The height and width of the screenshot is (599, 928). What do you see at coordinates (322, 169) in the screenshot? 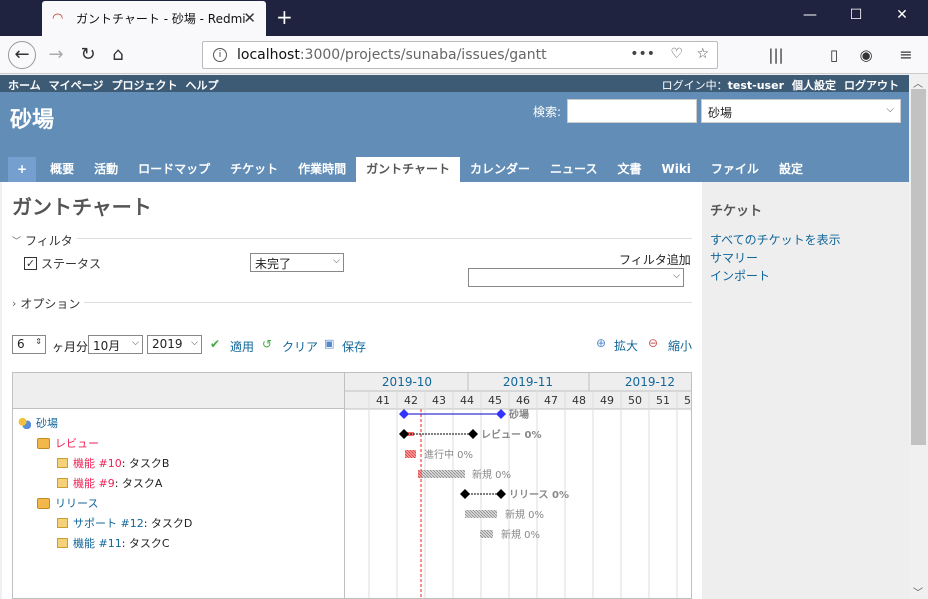
I see `tab-time-entries: 作業時間` at bounding box center [322, 169].